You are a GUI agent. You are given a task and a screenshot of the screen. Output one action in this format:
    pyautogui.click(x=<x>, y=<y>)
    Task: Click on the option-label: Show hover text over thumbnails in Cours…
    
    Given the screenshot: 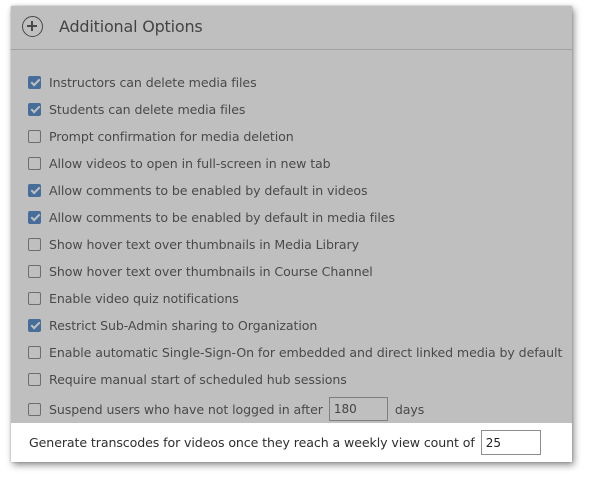 What is the action you would take?
    pyautogui.click(x=211, y=271)
    